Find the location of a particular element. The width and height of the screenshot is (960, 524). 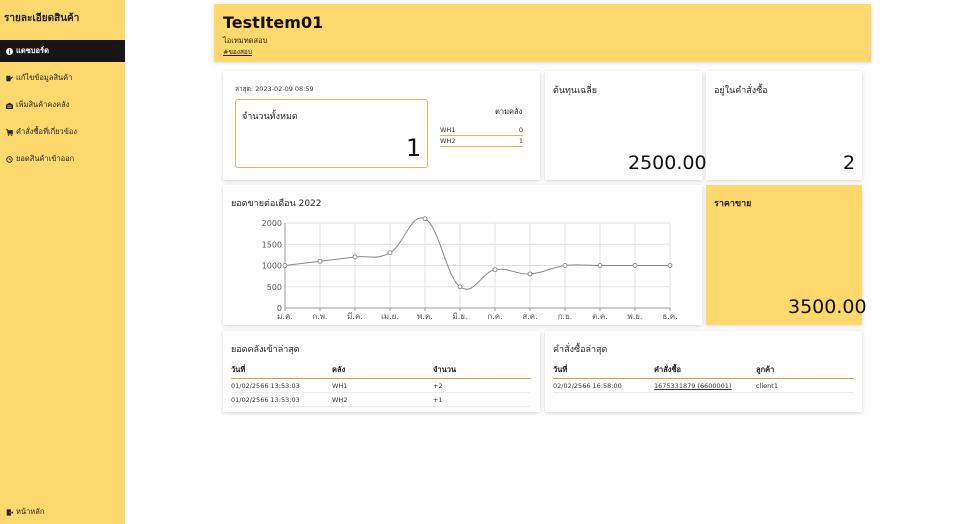

sidebar-home-link: หน้าหลัก is located at coordinates (62, 512).